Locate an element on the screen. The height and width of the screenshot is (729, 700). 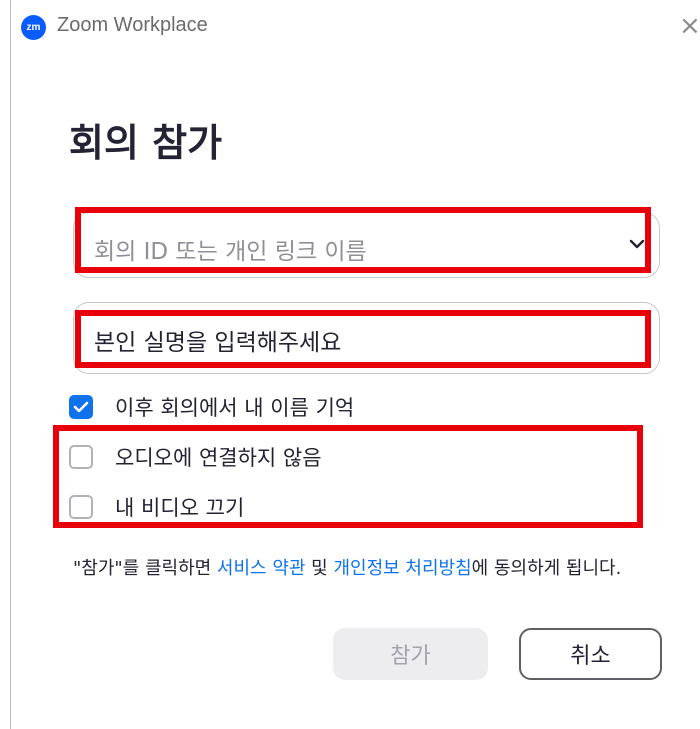
terms-suffix: 에 동의하게 됩니다. is located at coordinates (546, 568).